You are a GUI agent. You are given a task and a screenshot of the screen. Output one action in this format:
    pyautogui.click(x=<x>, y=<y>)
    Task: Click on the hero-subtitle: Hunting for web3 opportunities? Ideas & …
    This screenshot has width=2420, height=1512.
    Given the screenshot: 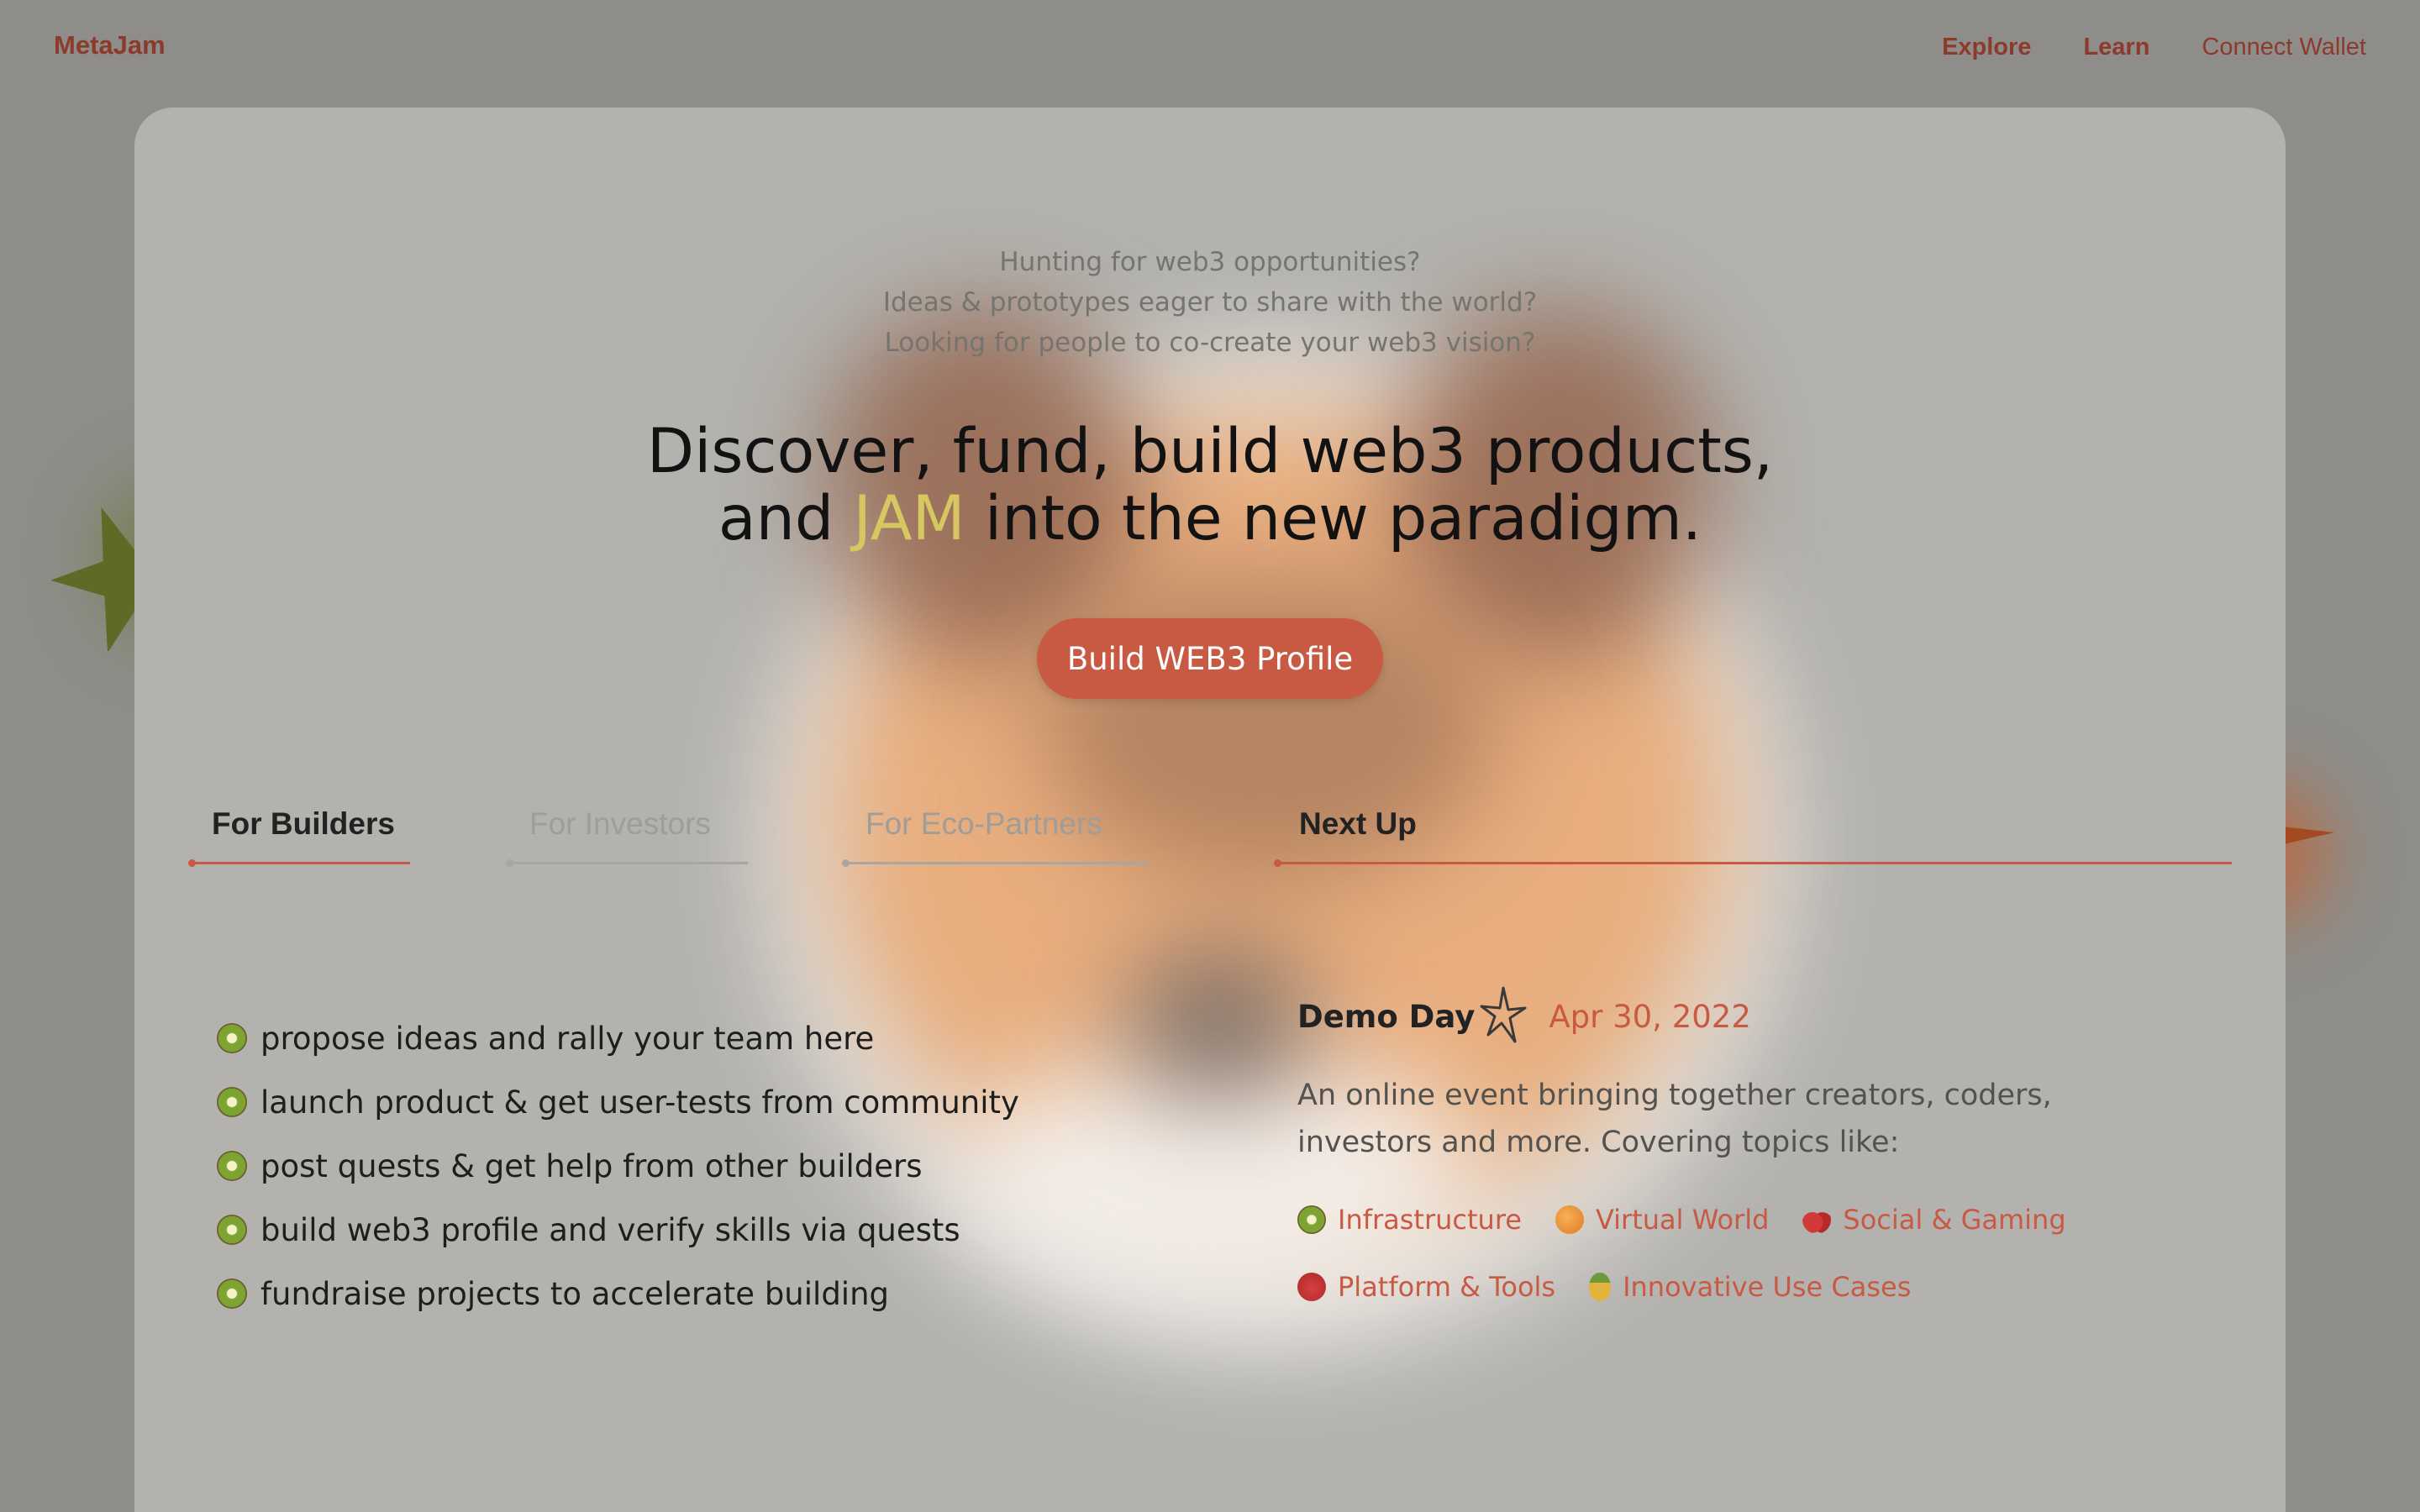 What is the action you would take?
    pyautogui.click(x=1210, y=302)
    